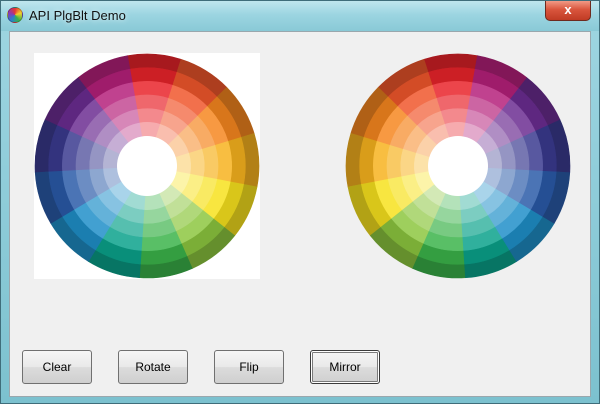  Describe the element at coordinates (15, 15) in the screenshot. I see `color-wheel-icon` at that location.